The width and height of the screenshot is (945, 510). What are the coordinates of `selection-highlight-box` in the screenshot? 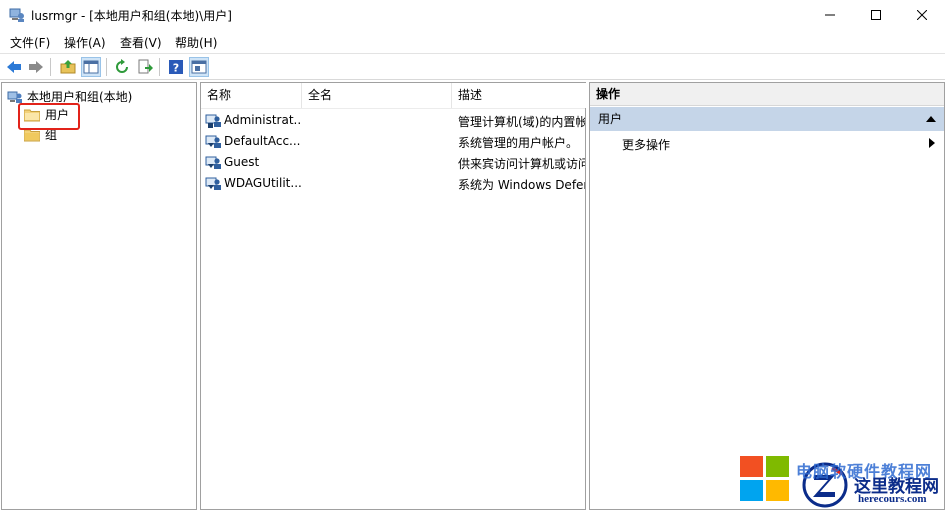 It's located at (49, 116).